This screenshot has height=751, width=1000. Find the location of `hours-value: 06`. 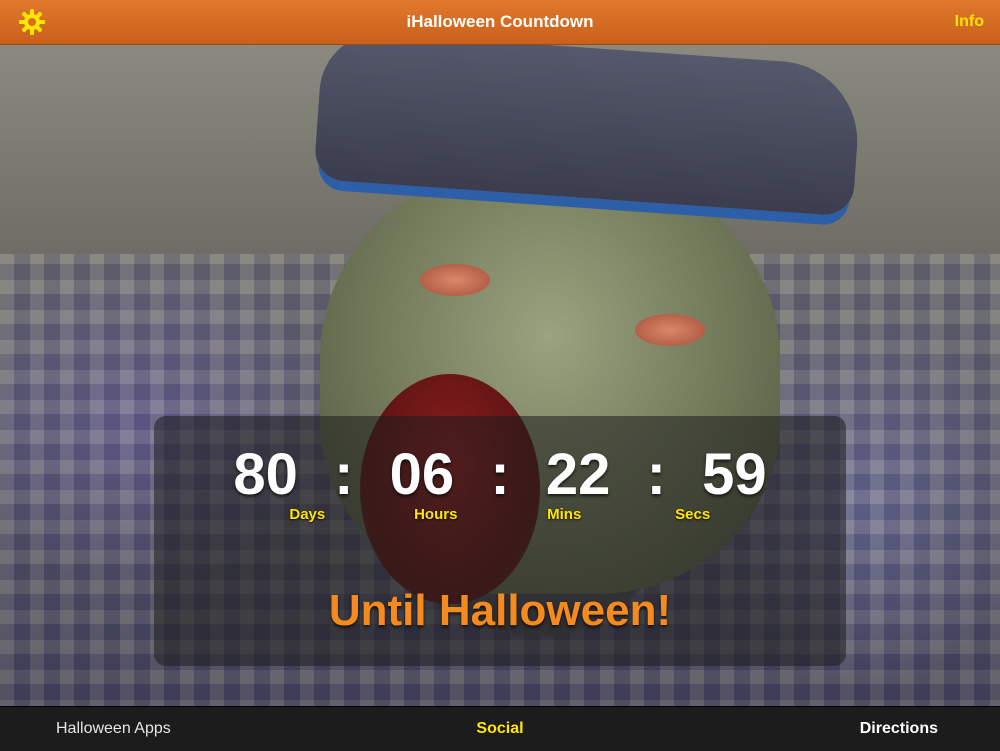

hours-value: 06 is located at coordinates (422, 474).